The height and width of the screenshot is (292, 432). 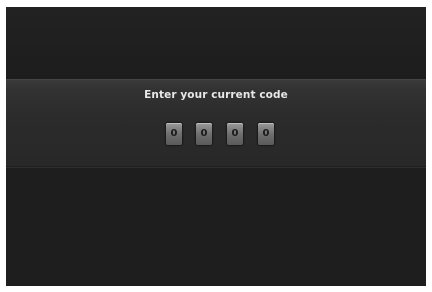 I want to click on code-digit-3: 0, so click(x=235, y=134).